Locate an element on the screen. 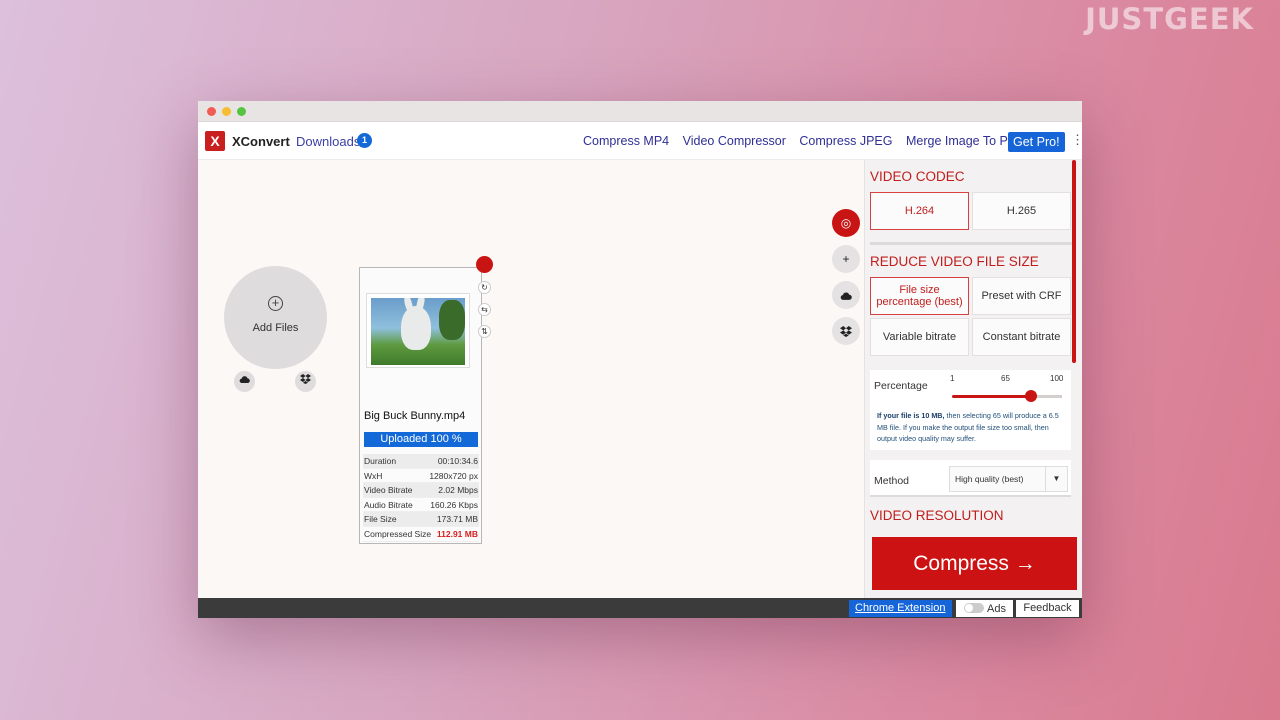  codec-option-h265: H.265 is located at coordinates (1021, 211).